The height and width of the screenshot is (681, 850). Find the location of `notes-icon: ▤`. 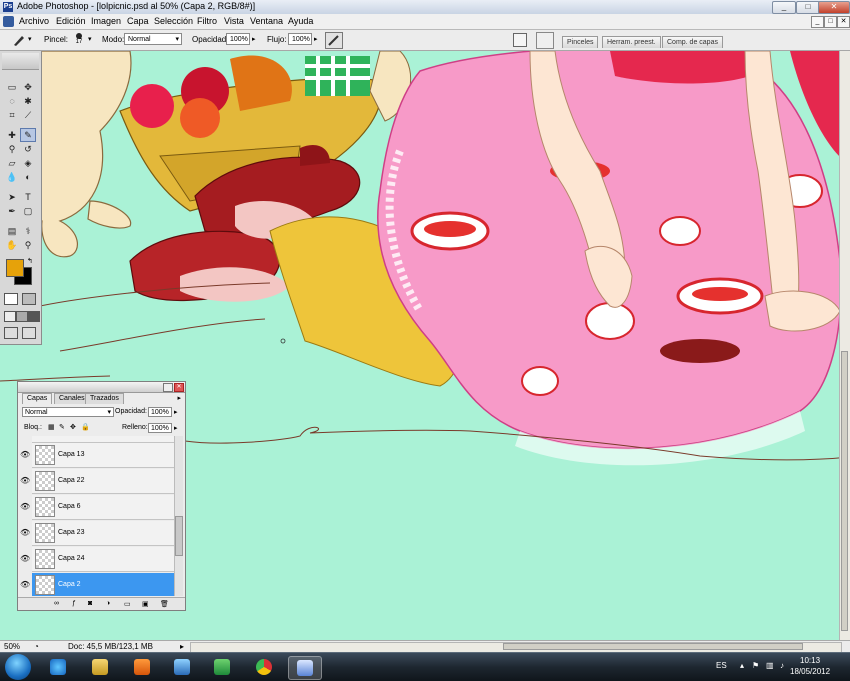

notes-icon: ▤ is located at coordinates (12, 231).